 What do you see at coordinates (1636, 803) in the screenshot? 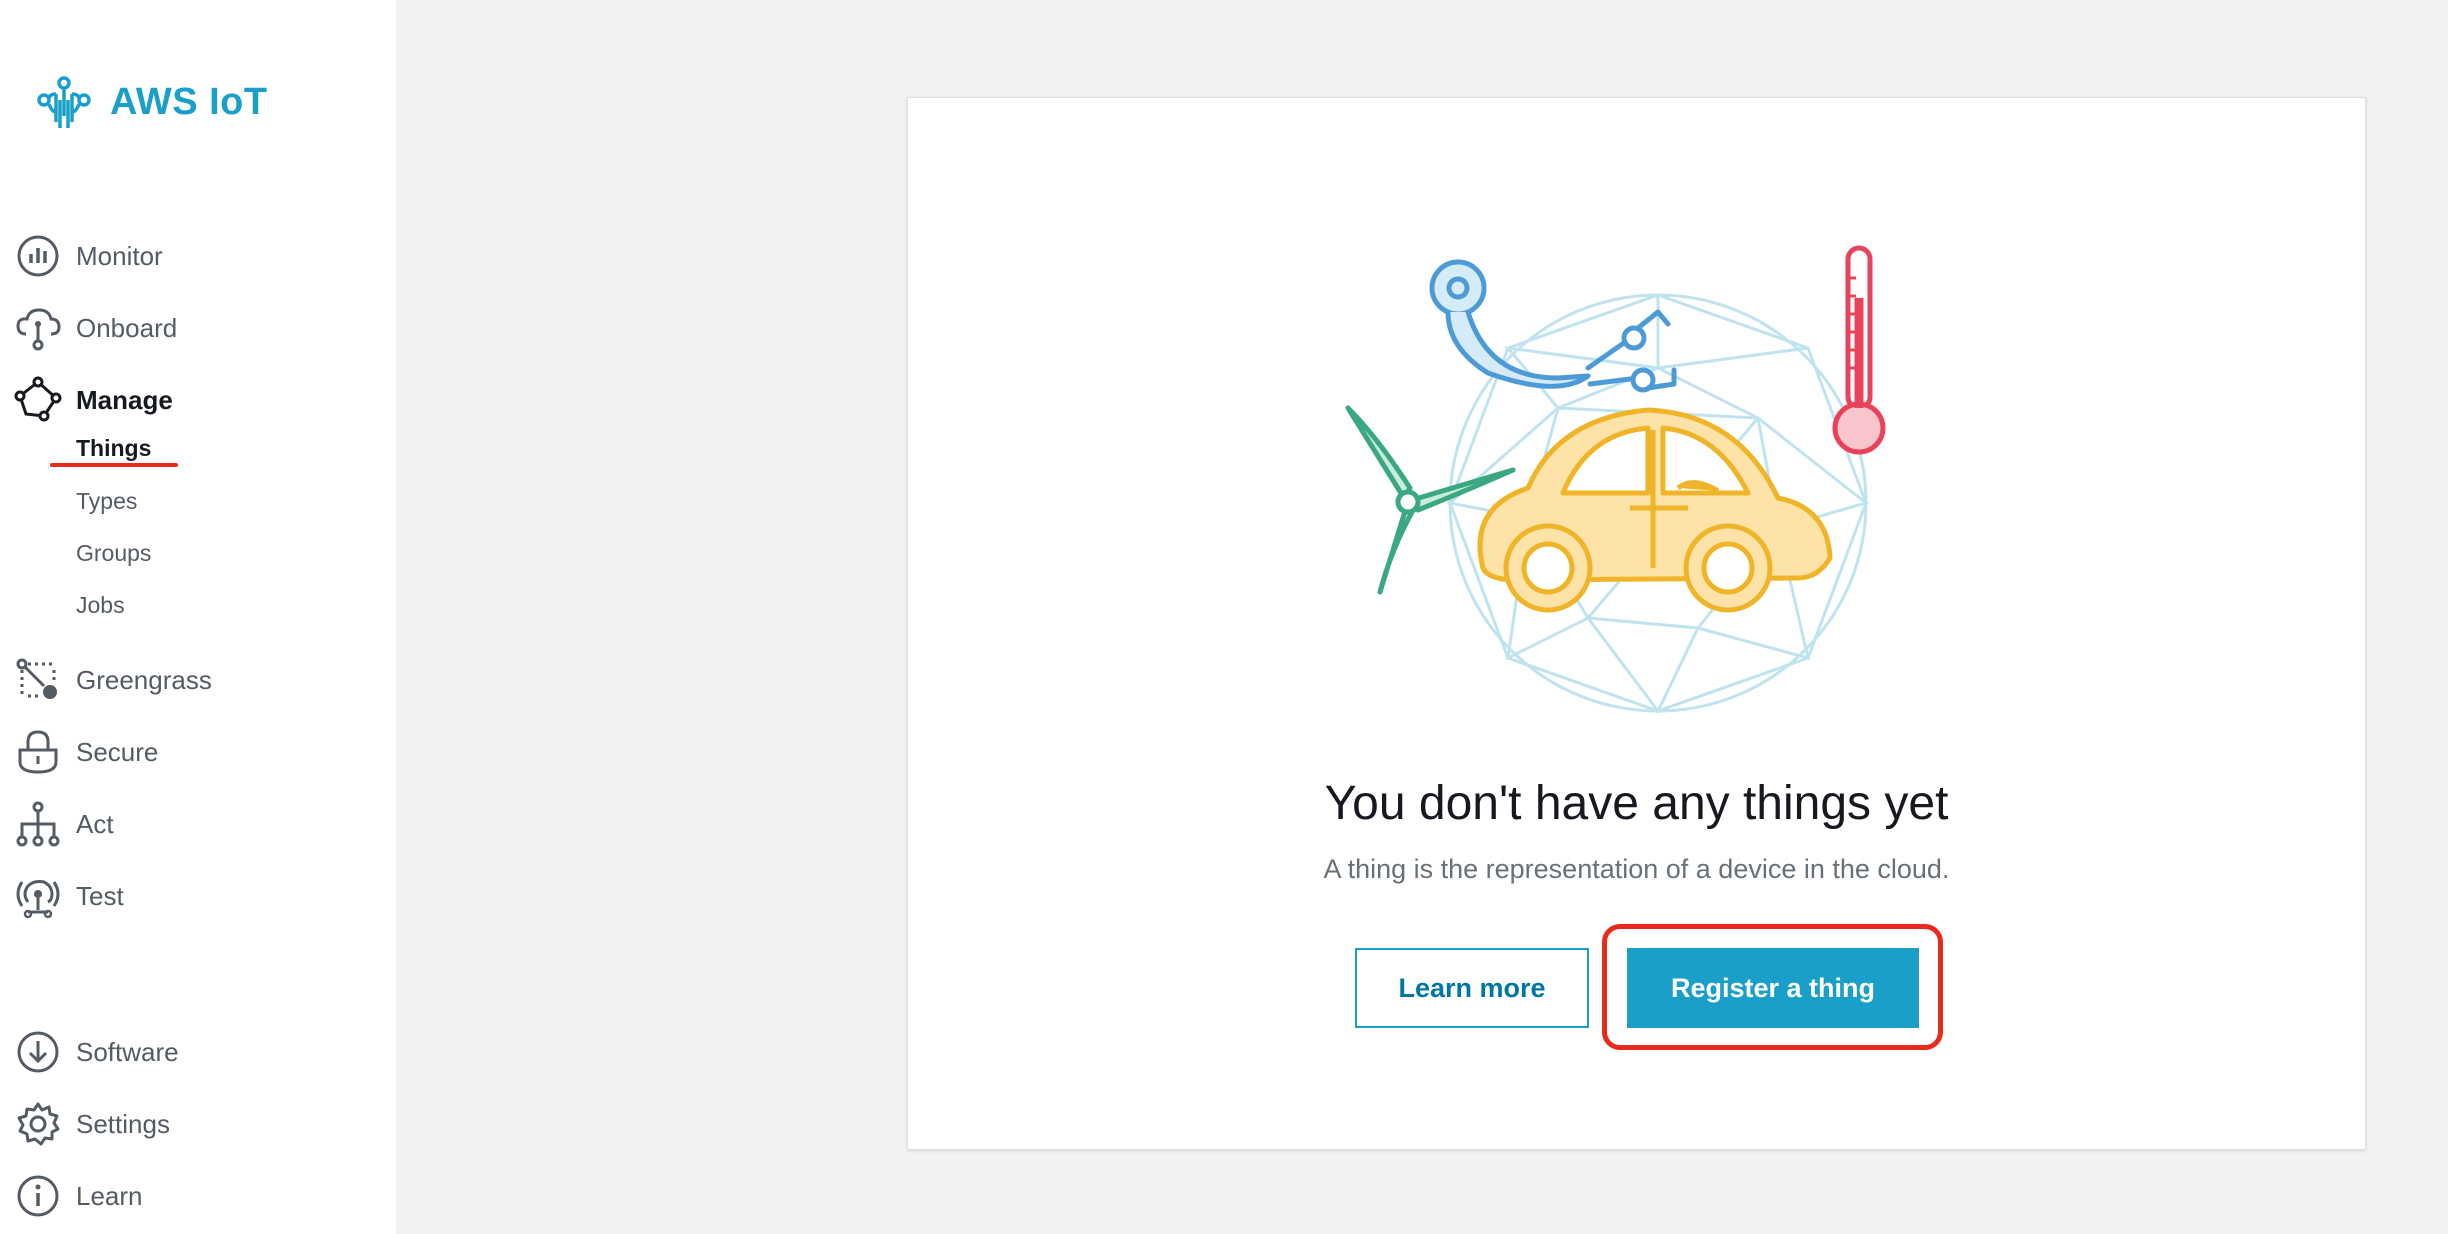
I see `empty-state-title: You don't have any things yet` at bounding box center [1636, 803].